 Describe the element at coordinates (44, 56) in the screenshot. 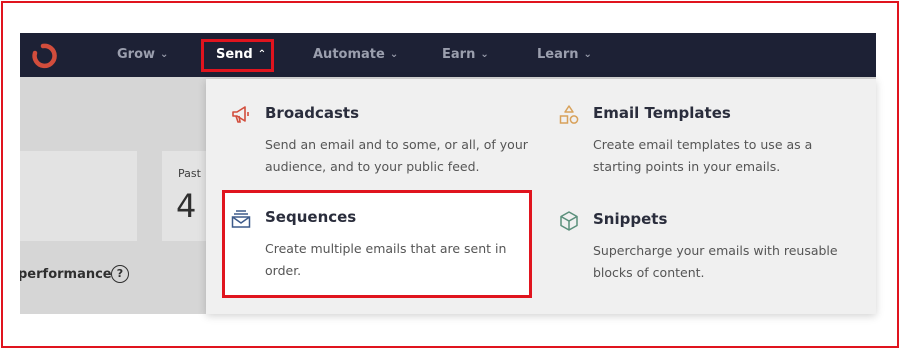

I see `logo-icon` at that location.